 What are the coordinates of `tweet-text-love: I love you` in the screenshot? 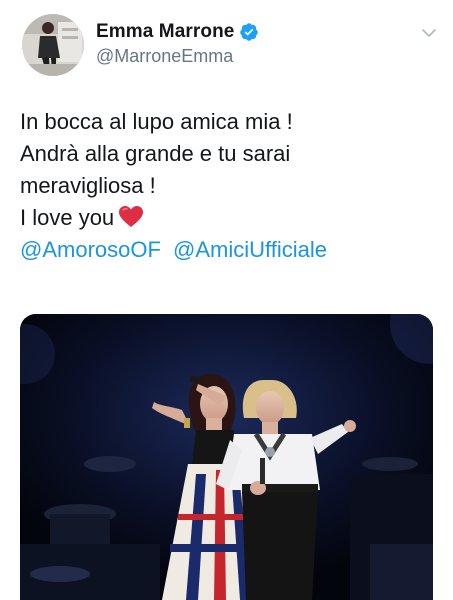 It's located at (67, 217).